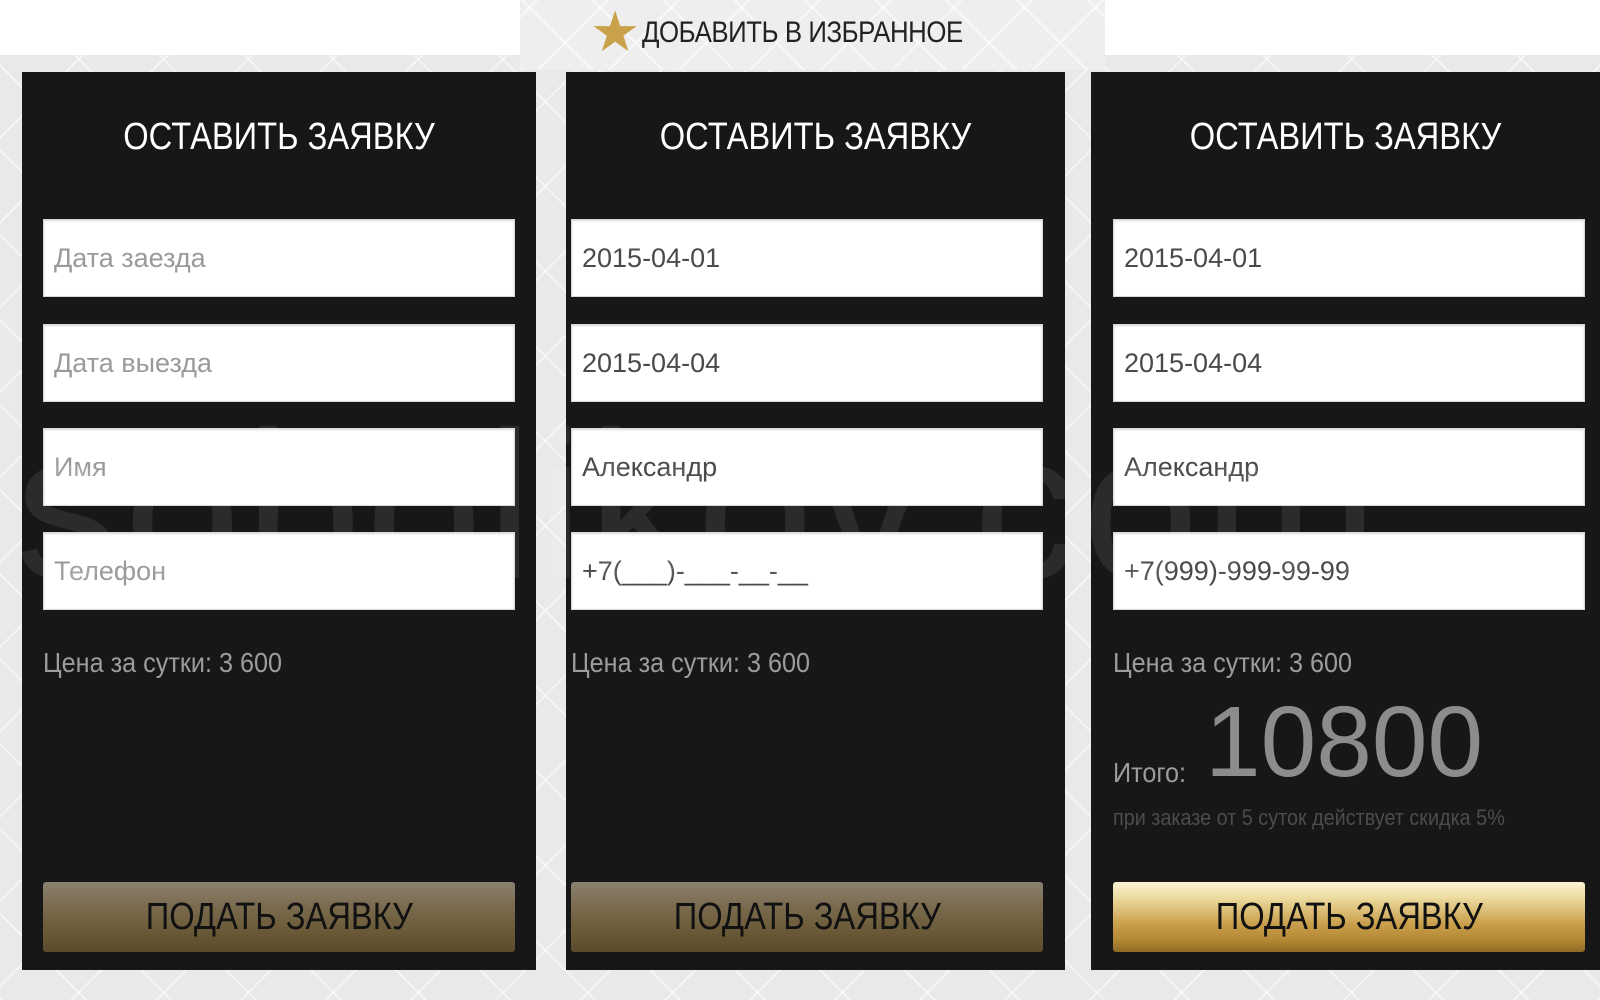  I want to click on checkout-date-field: Дата выезда, so click(279, 363).